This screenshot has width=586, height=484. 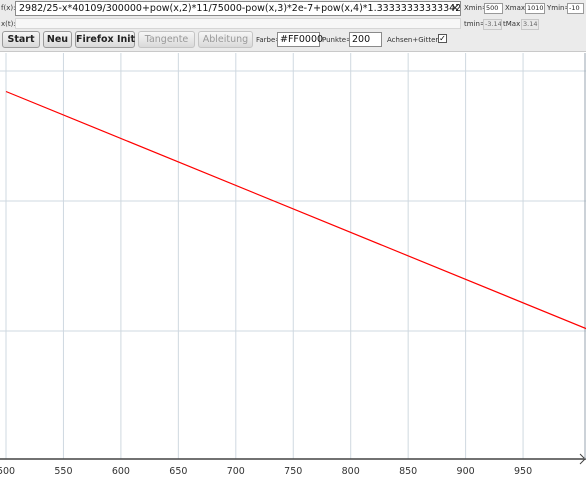 I want to click on xt-label: x(t):, so click(x=8, y=24).